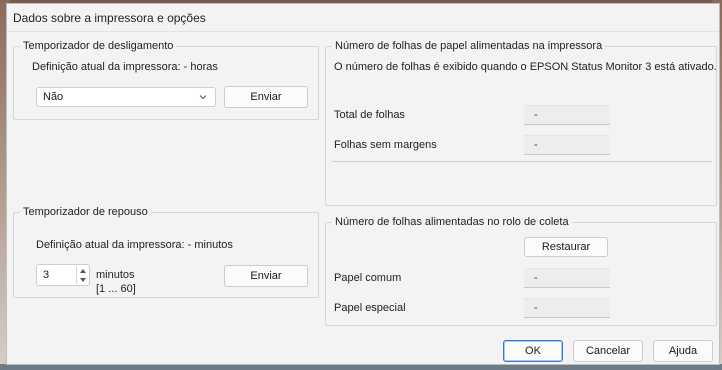 This screenshot has width=722, height=370. Describe the element at coordinates (109, 17) in the screenshot. I see `dialog-title: Dados sobre a impressora e opções` at that location.